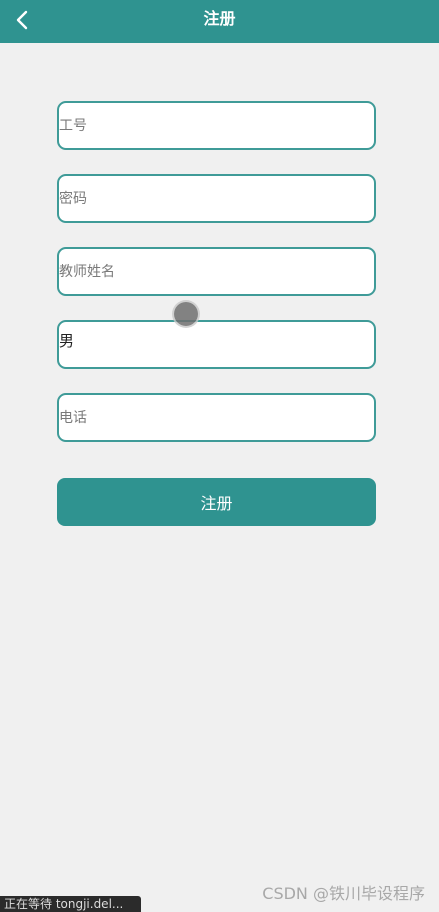 The height and width of the screenshot is (912, 439). What do you see at coordinates (216, 417) in the screenshot?
I see `phone-input` at bounding box center [216, 417].